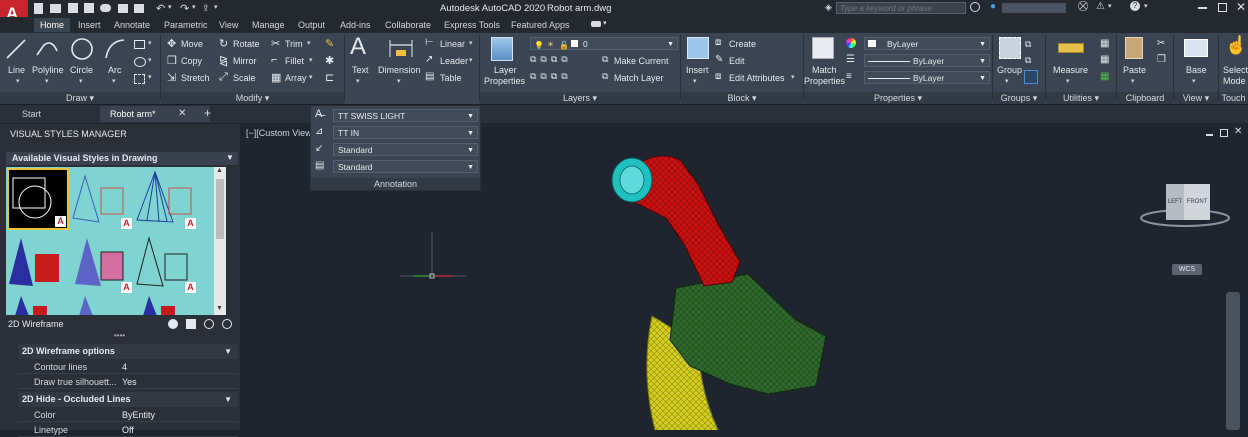  What do you see at coordinates (1083, 6) in the screenshot?
I see `cart-icon: ⛒` at bounding box center [1083, 6].